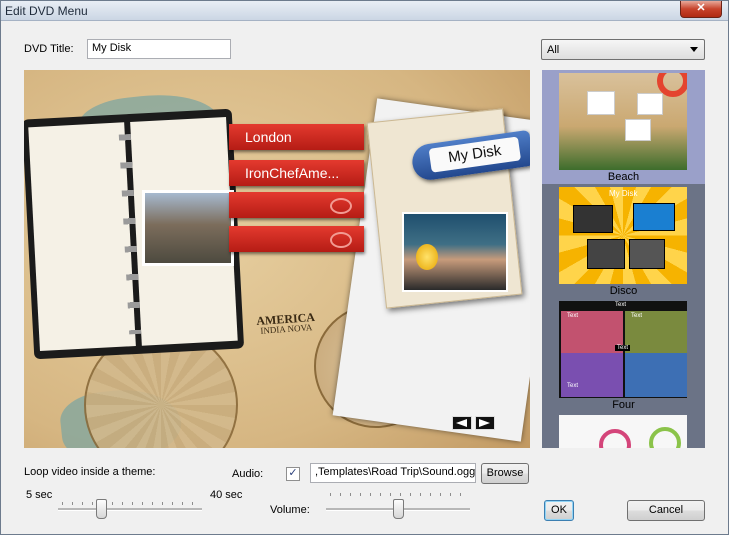 The width and height of the screenshot is (729, 535). I want to click on next-page-button, so click(485, 423).